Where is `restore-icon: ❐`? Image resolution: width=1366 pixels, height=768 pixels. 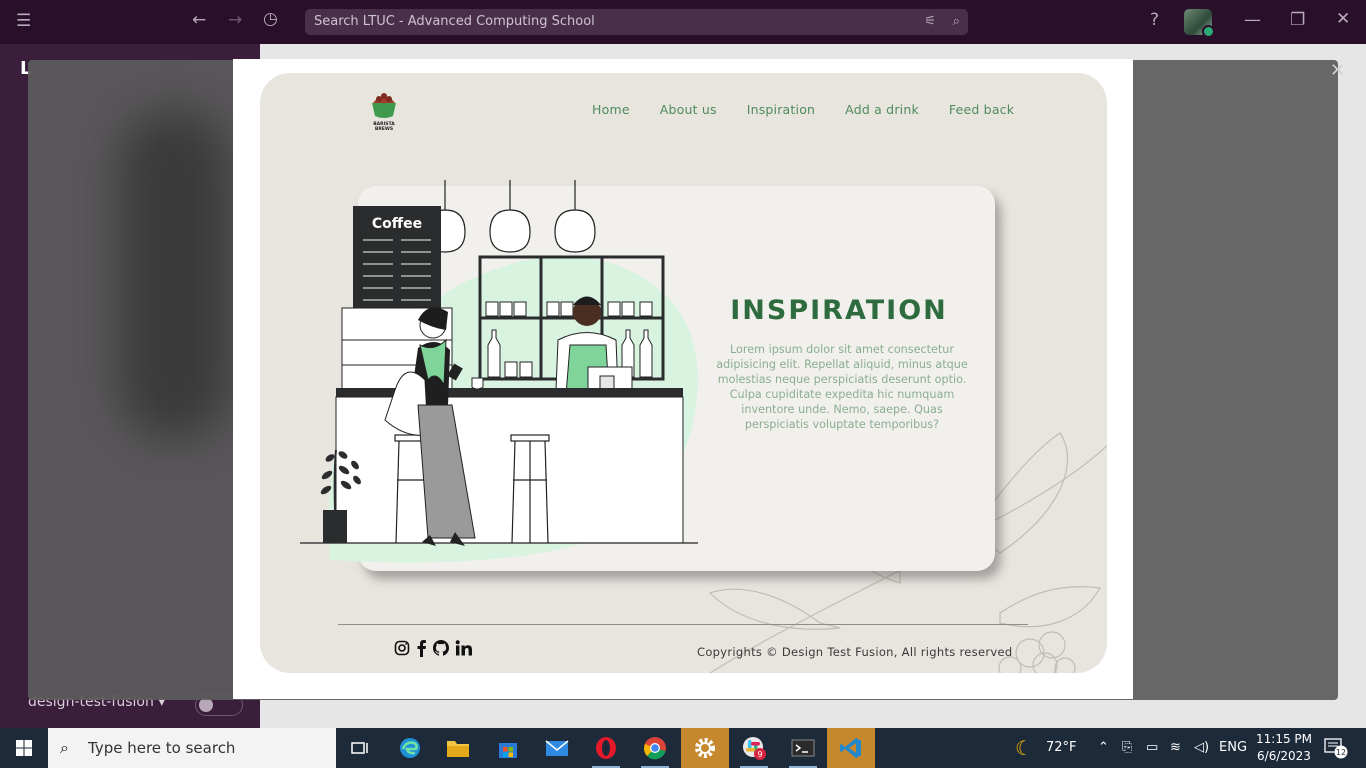 restore-icon: ❐ is located at coordinates (1297, 20).